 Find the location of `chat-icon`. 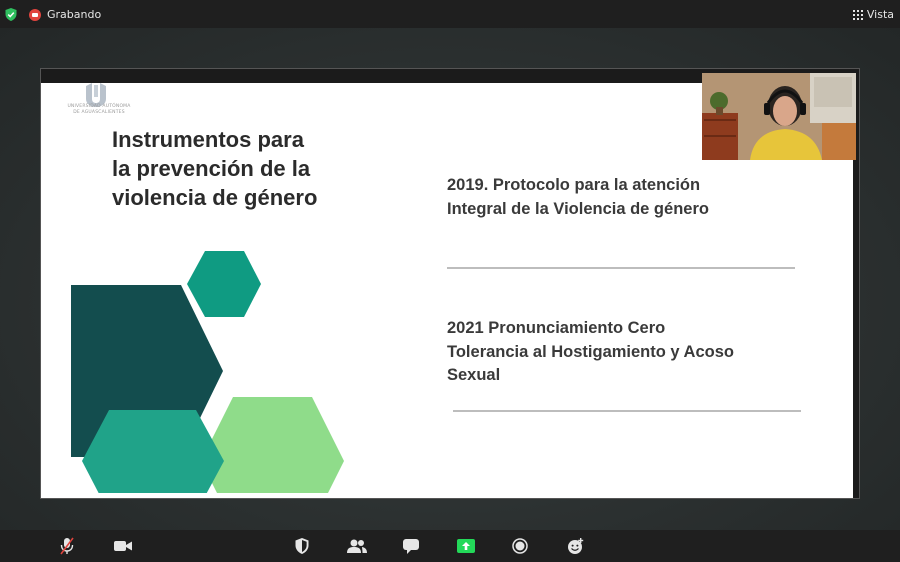

chat-icon is located at coordinates (411, 546).